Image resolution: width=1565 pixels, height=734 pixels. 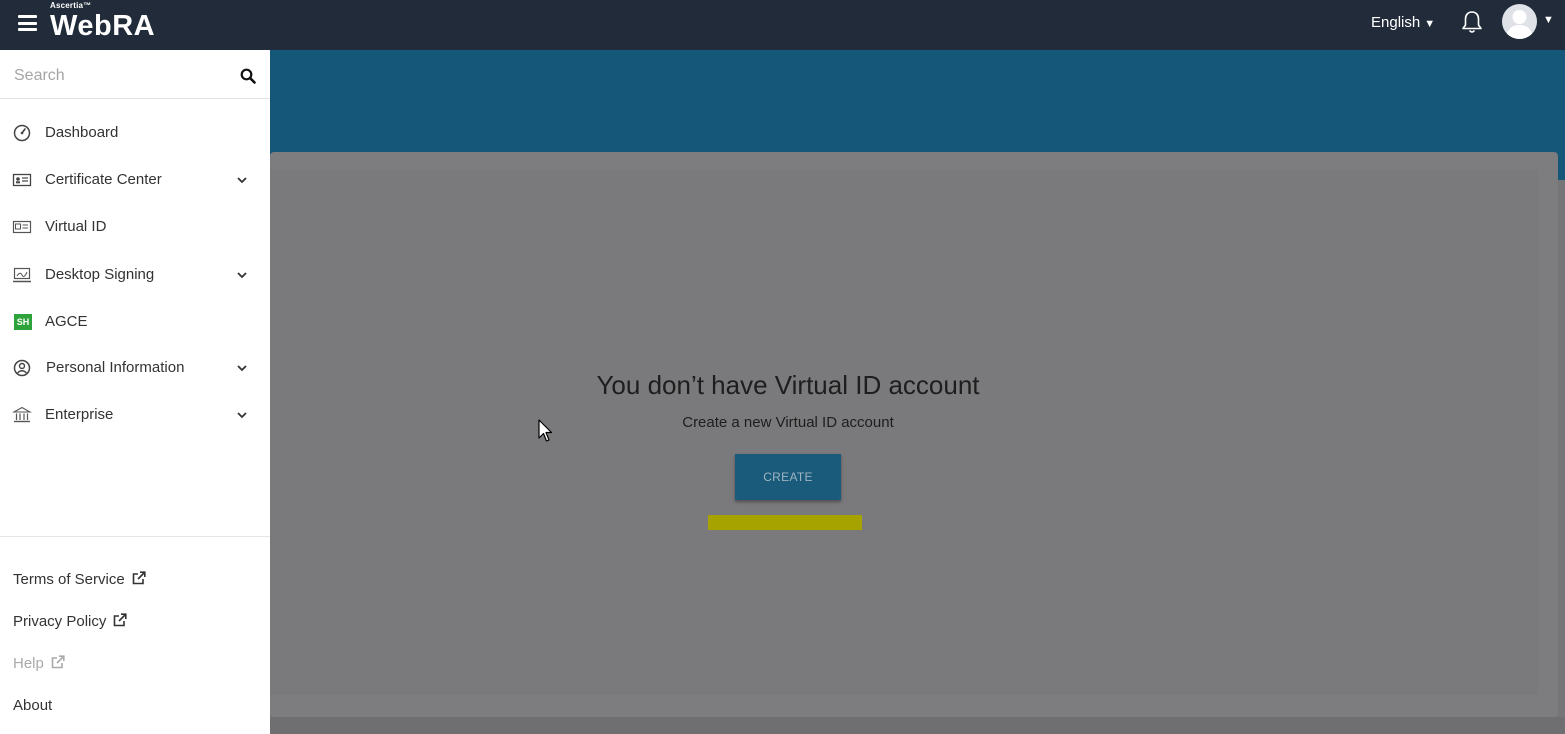 I want to click on privacy-policy-link: Privacy Policy, so click(x=70, y=621).